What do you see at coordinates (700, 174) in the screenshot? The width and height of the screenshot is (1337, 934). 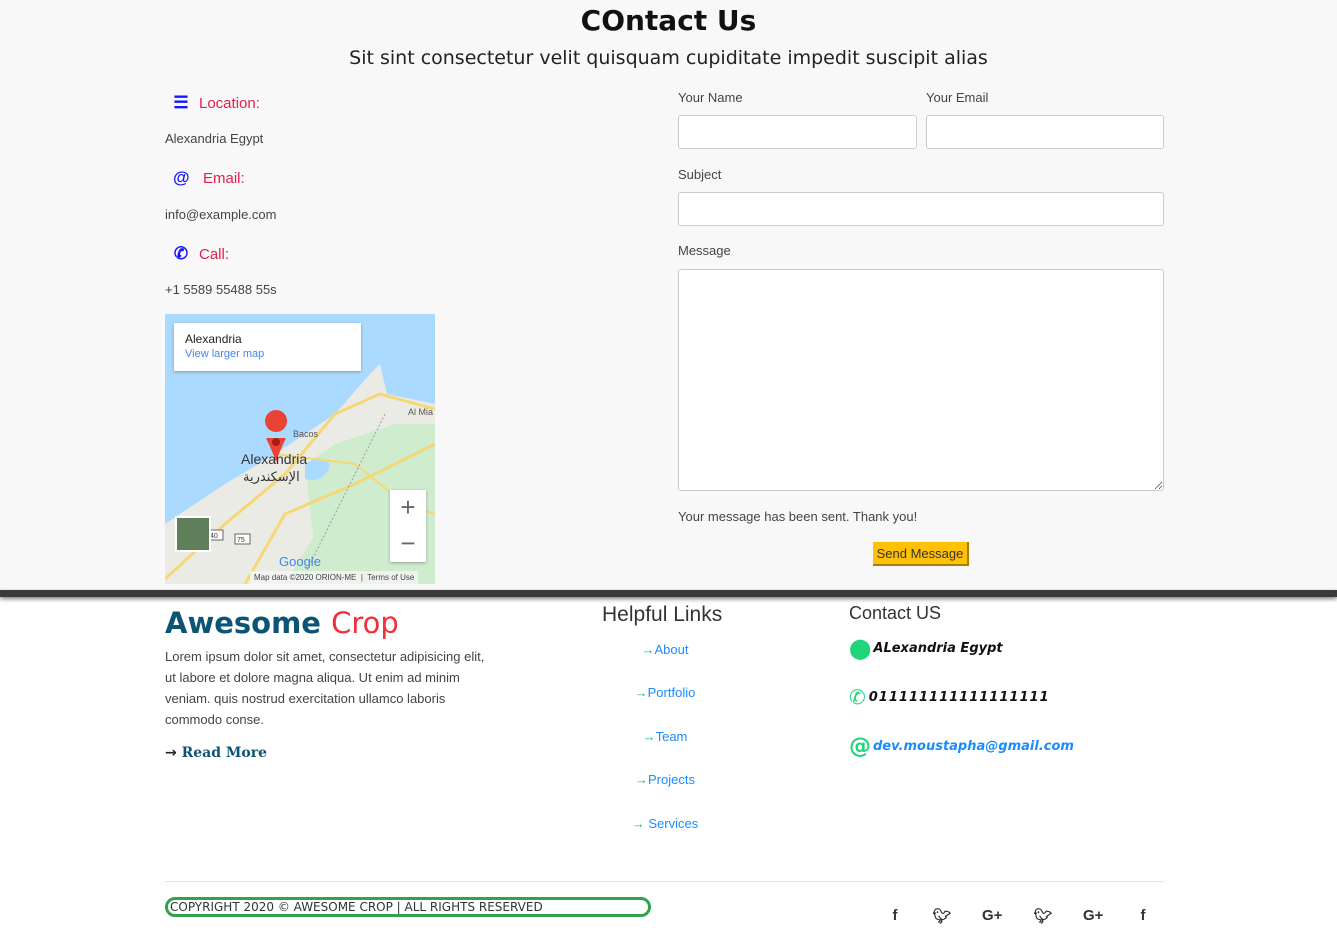 I see `subject-label: Subject` at bounding box center [700, 174].